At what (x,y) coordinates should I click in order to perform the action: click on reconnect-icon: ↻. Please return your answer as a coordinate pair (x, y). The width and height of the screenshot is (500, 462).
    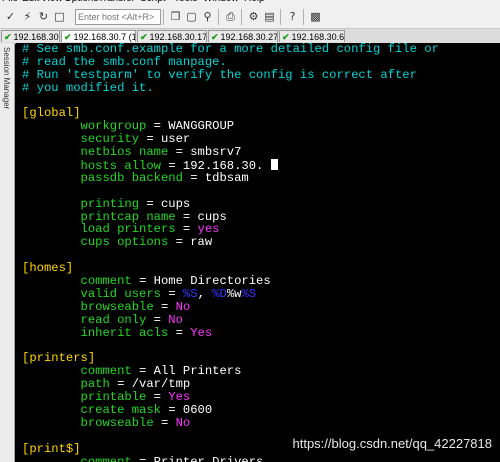
    Looking at the image, I should click on (43, 16).